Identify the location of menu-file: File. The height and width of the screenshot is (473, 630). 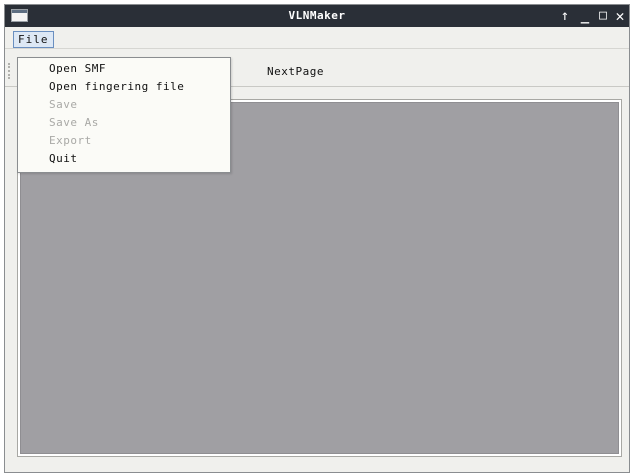
(33, 39).